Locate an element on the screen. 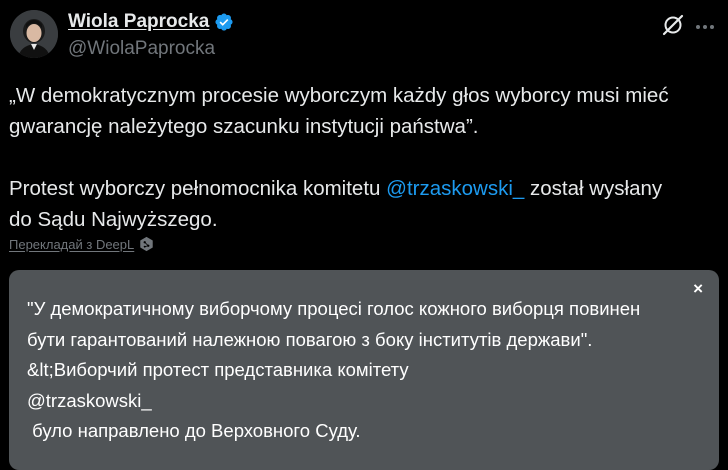 This screenshot has width=728, height=470. grok-icon is located at coordinates (673, 25).